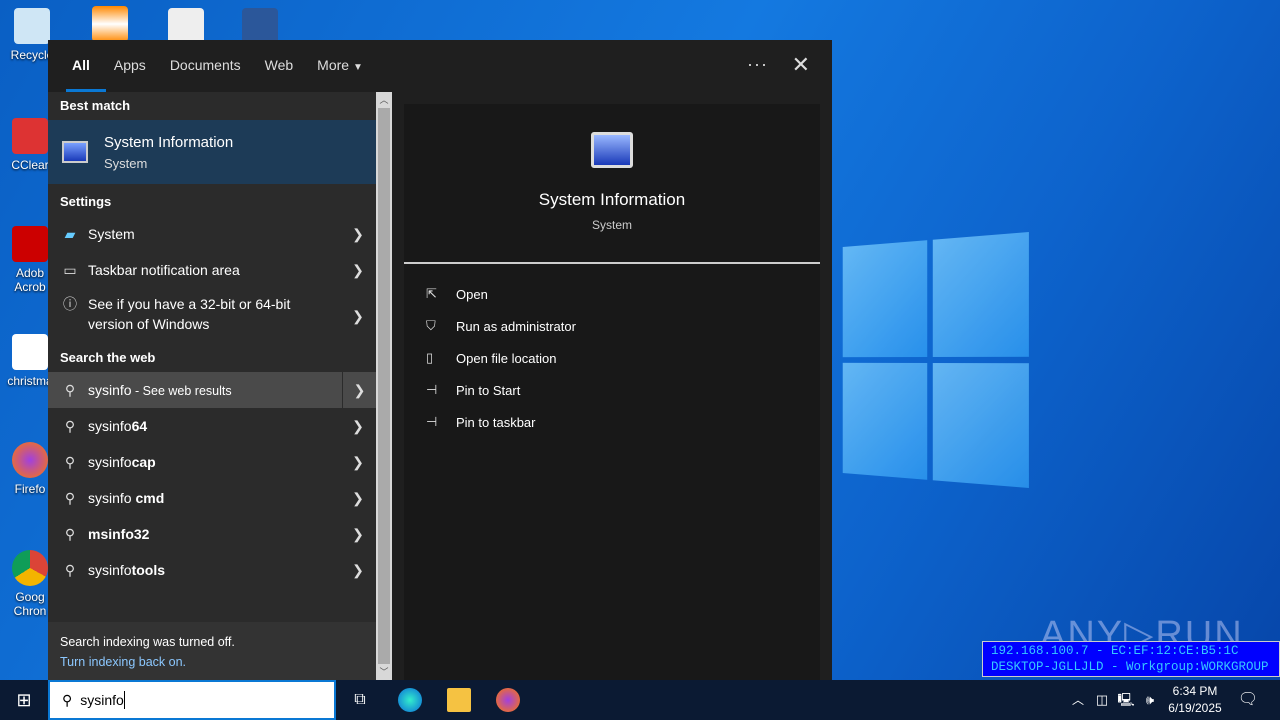 Image resolution: width=1280 pixels, height=720 pixels. What do you see at coordinates (1248, 700) in the screenshot?
I see `action-center-icon: 🗨` at bounding box center [1248, 700].